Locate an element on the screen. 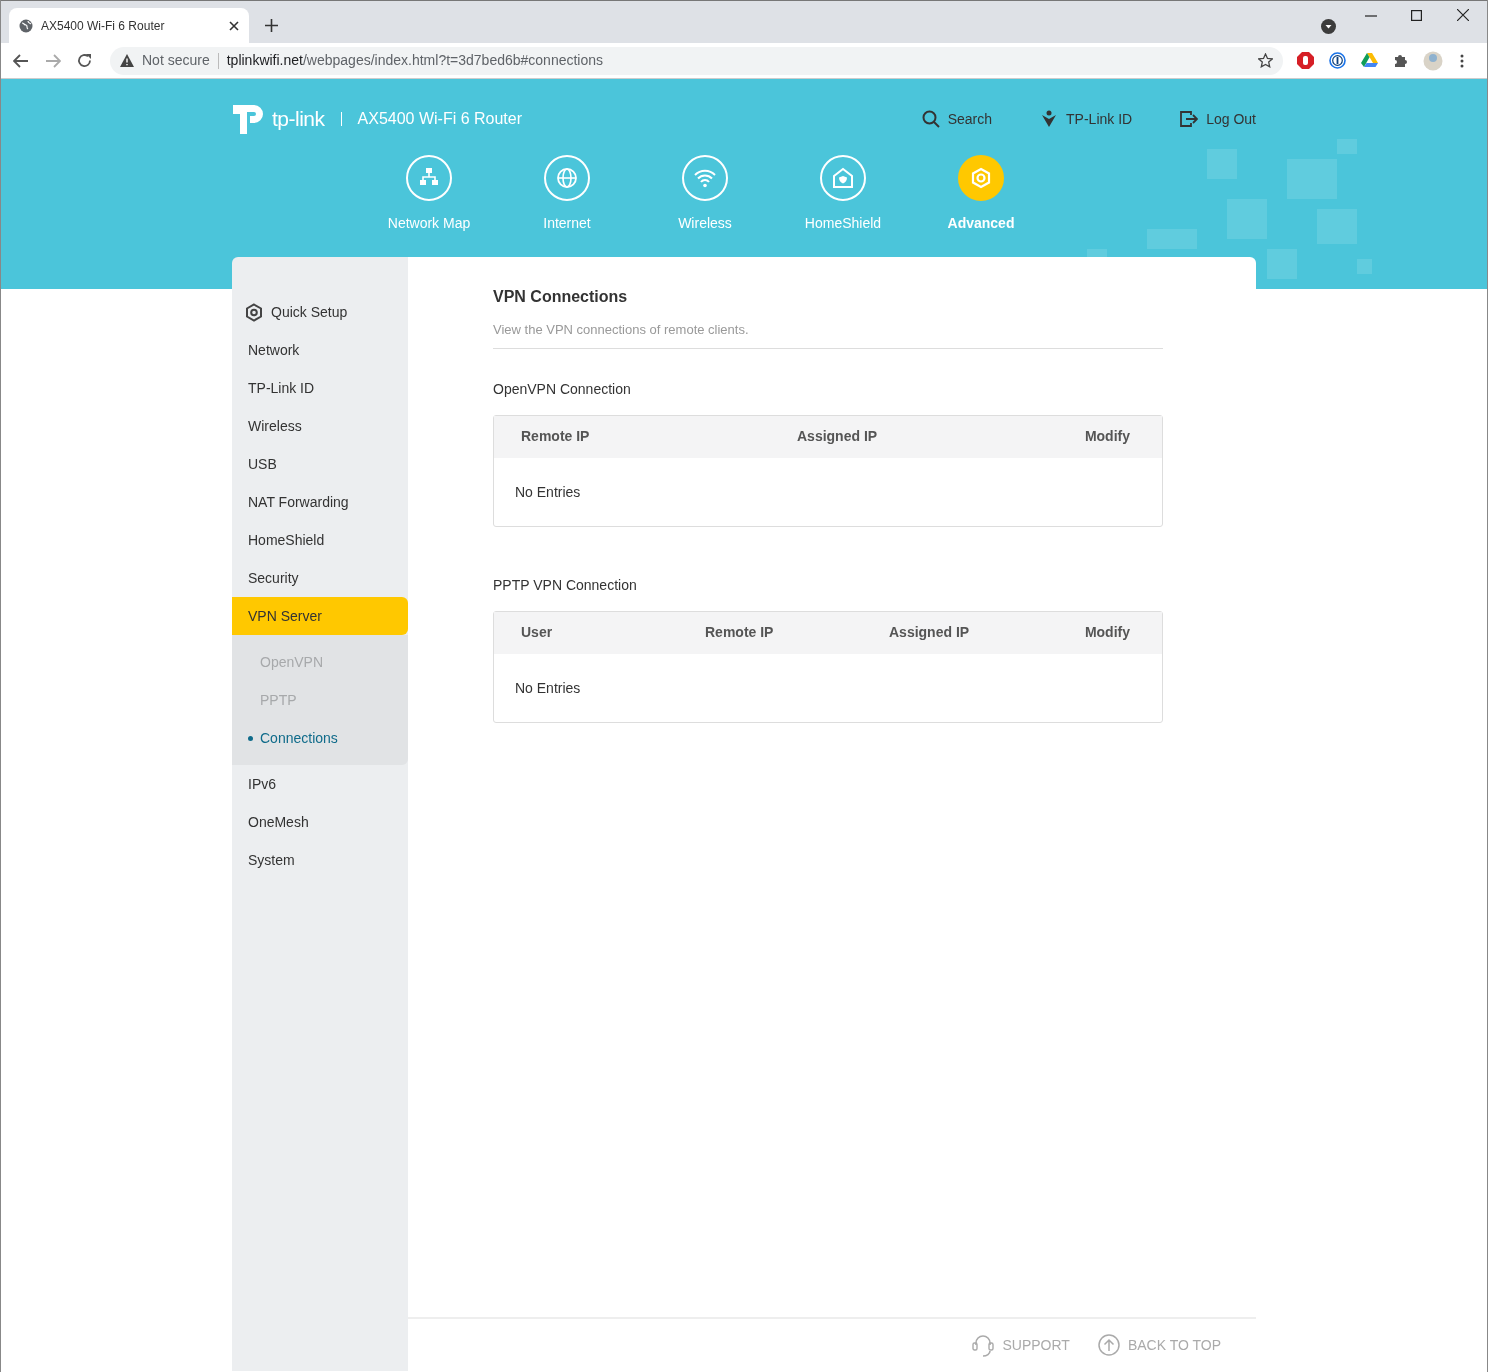  header-link: Search is located at coordinates (957, 119).